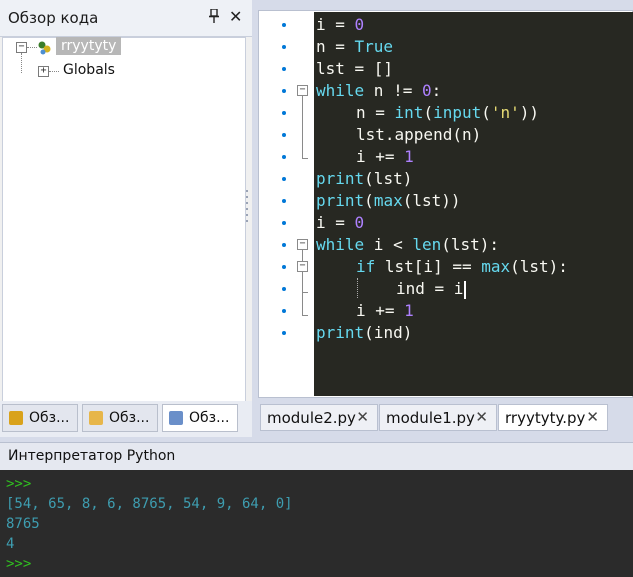 Image resolution: width=633 pixels, height=577 pixels. Describe the element at coordinates (23, 524) in the screenshot. I see `console-output-line: 8765` at that location.